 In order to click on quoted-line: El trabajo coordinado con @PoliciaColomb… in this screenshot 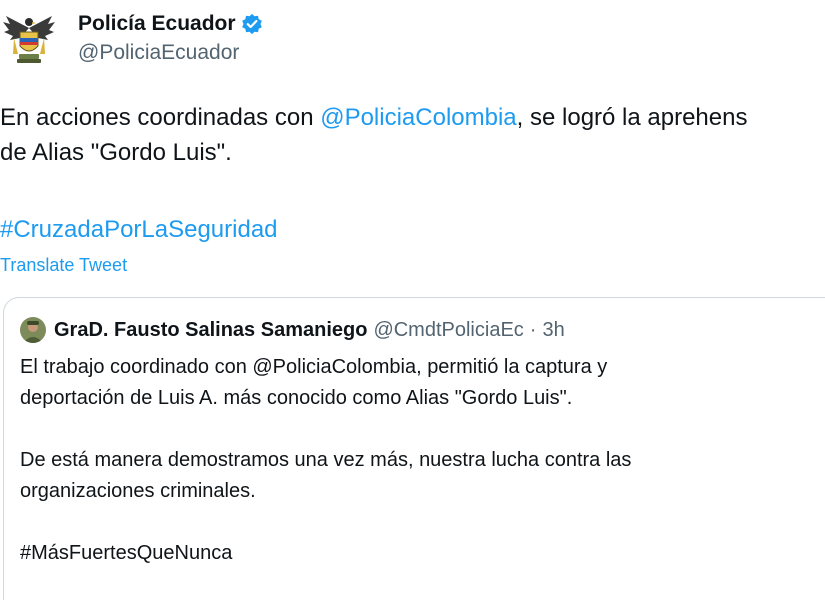, I will do `click(314, 367)`.